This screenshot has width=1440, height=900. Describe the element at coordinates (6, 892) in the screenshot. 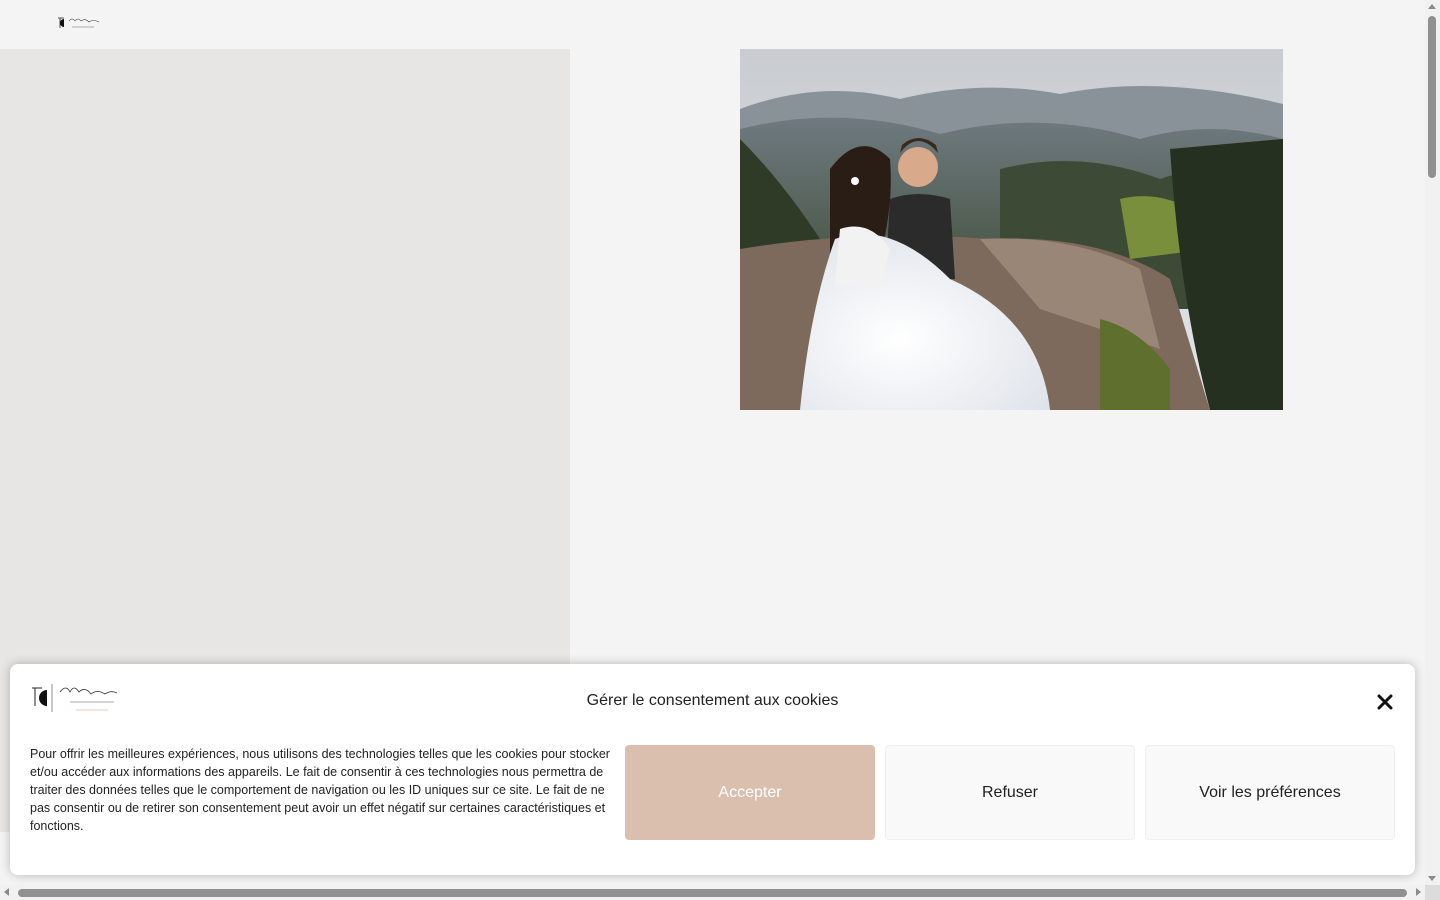

I see `scroll-left-icon` at that location.